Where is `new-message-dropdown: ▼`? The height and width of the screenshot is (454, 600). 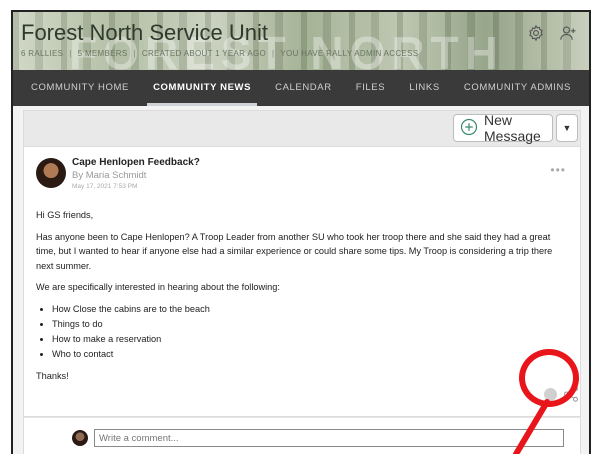 new-message-dropdown: ▼ is located at coordinates (567, 128).